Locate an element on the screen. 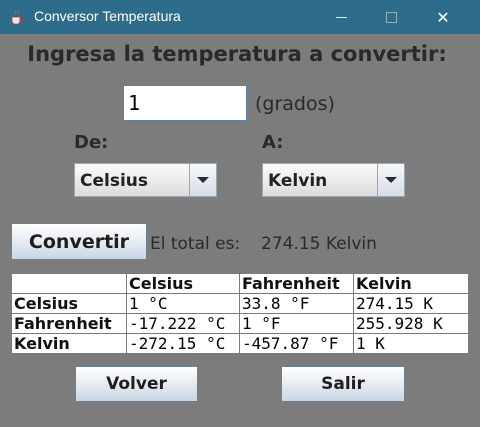 The height and width of the screenshot is (427, 480). from-dropdown-button is located at coordinates (202, 180).